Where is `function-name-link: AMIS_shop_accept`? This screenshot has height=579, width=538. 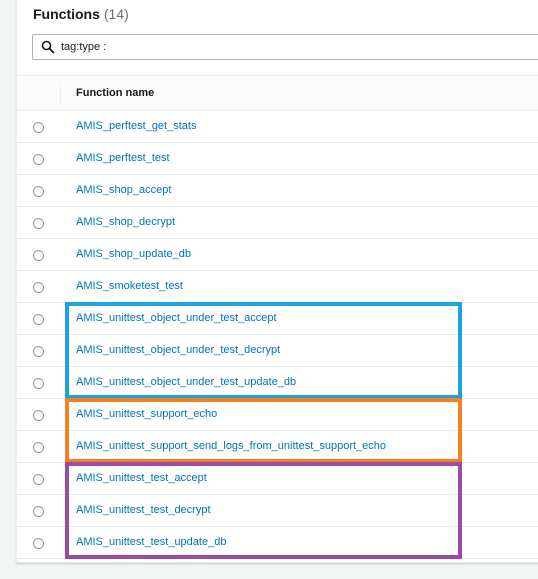 function-name-link: AMIS_shop_accept is located at coordinates (123, 190).